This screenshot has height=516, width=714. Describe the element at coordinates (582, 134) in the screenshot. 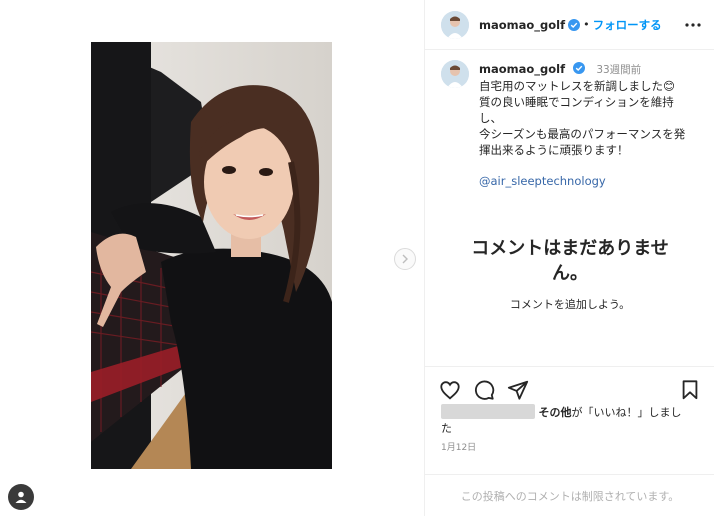

I see `caption-line: 今シーズンも最高のパフォーマンスを発` at that location.